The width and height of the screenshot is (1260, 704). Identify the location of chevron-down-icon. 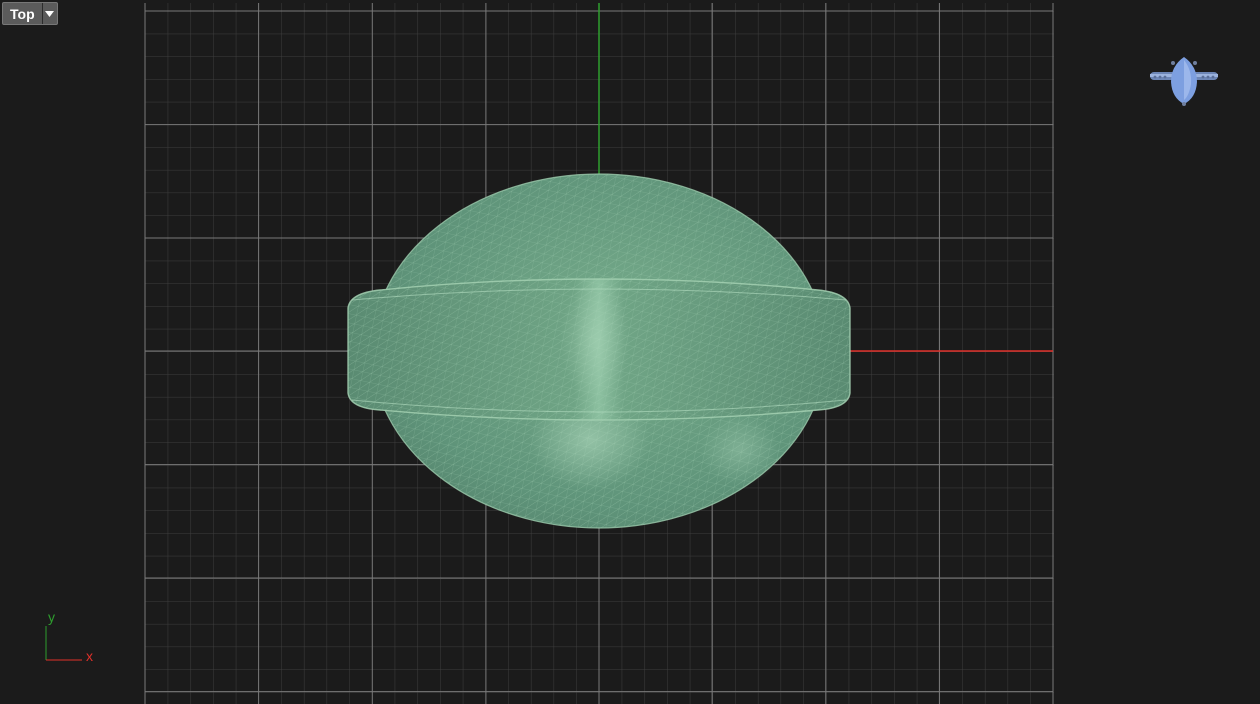
(49, 13).